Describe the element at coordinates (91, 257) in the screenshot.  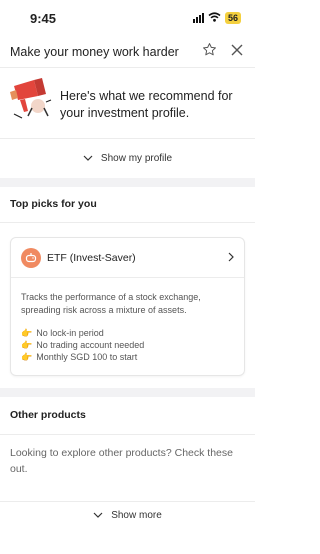
I see `product-card-title: ETF (Invest-Saver)` at that location.